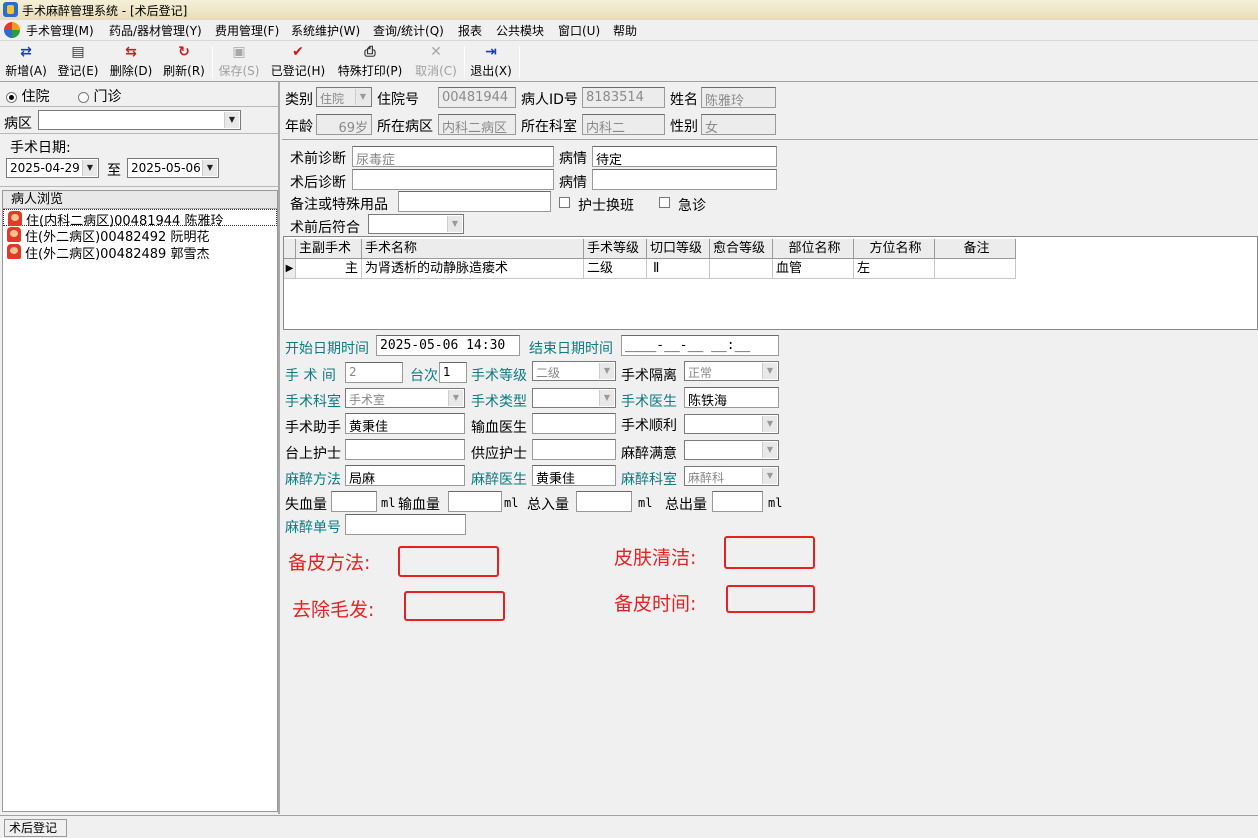 The height and width of the screenshot is (838, 1258). Describe the element at coordinates (453, 372) in the screenshot. I see `sequence-field: 1` at that location.